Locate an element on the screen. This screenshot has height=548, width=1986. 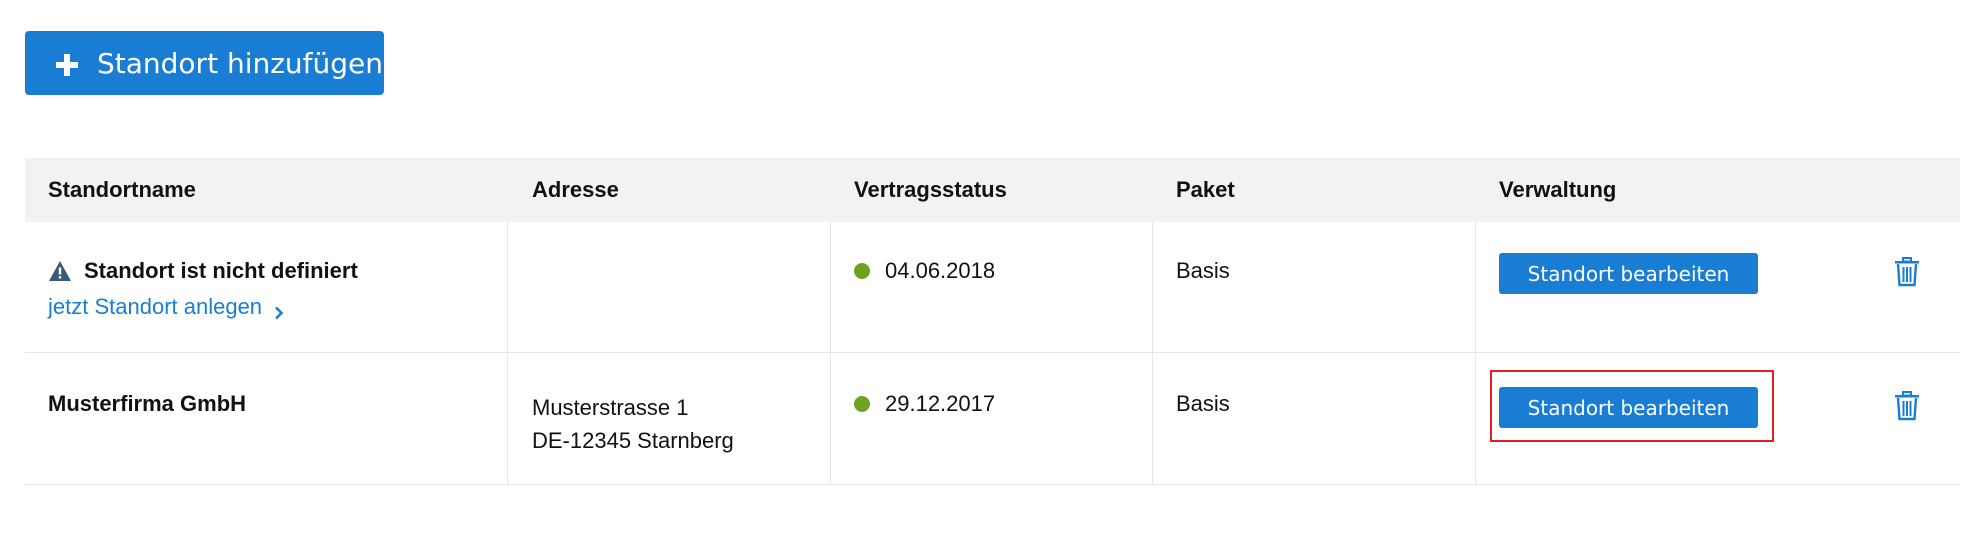
add-location-button: Standort hinzufügen is located at coordinates (204, 63).